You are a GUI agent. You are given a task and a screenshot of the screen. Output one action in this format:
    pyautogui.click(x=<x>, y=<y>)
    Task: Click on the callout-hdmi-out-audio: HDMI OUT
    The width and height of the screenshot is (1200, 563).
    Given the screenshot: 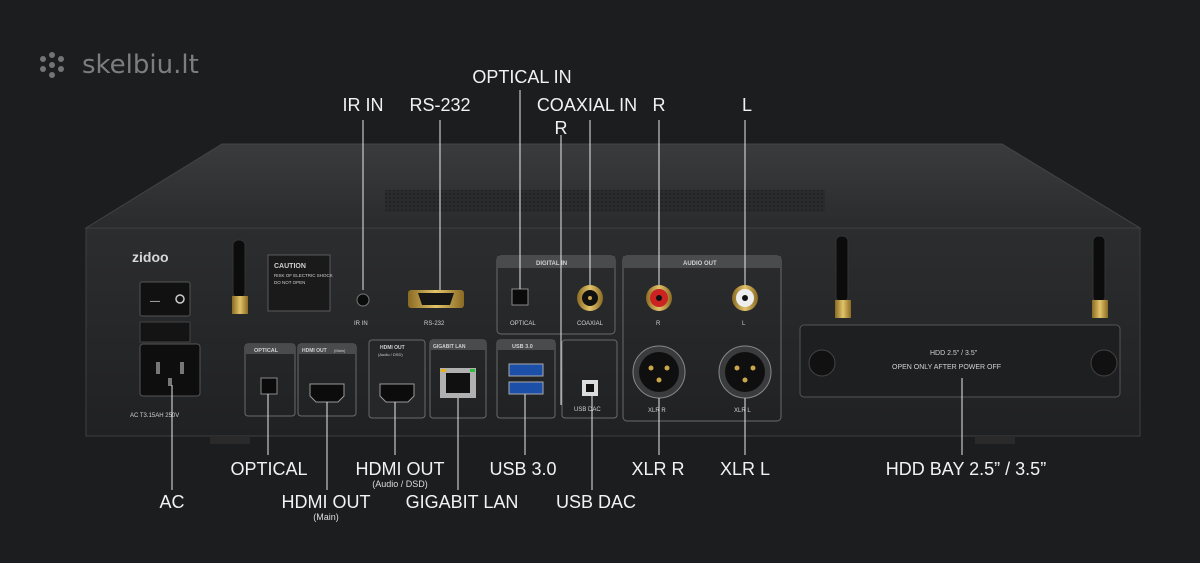 What is the action you would take?
    pyautogui.click(x=400, y=469)
    